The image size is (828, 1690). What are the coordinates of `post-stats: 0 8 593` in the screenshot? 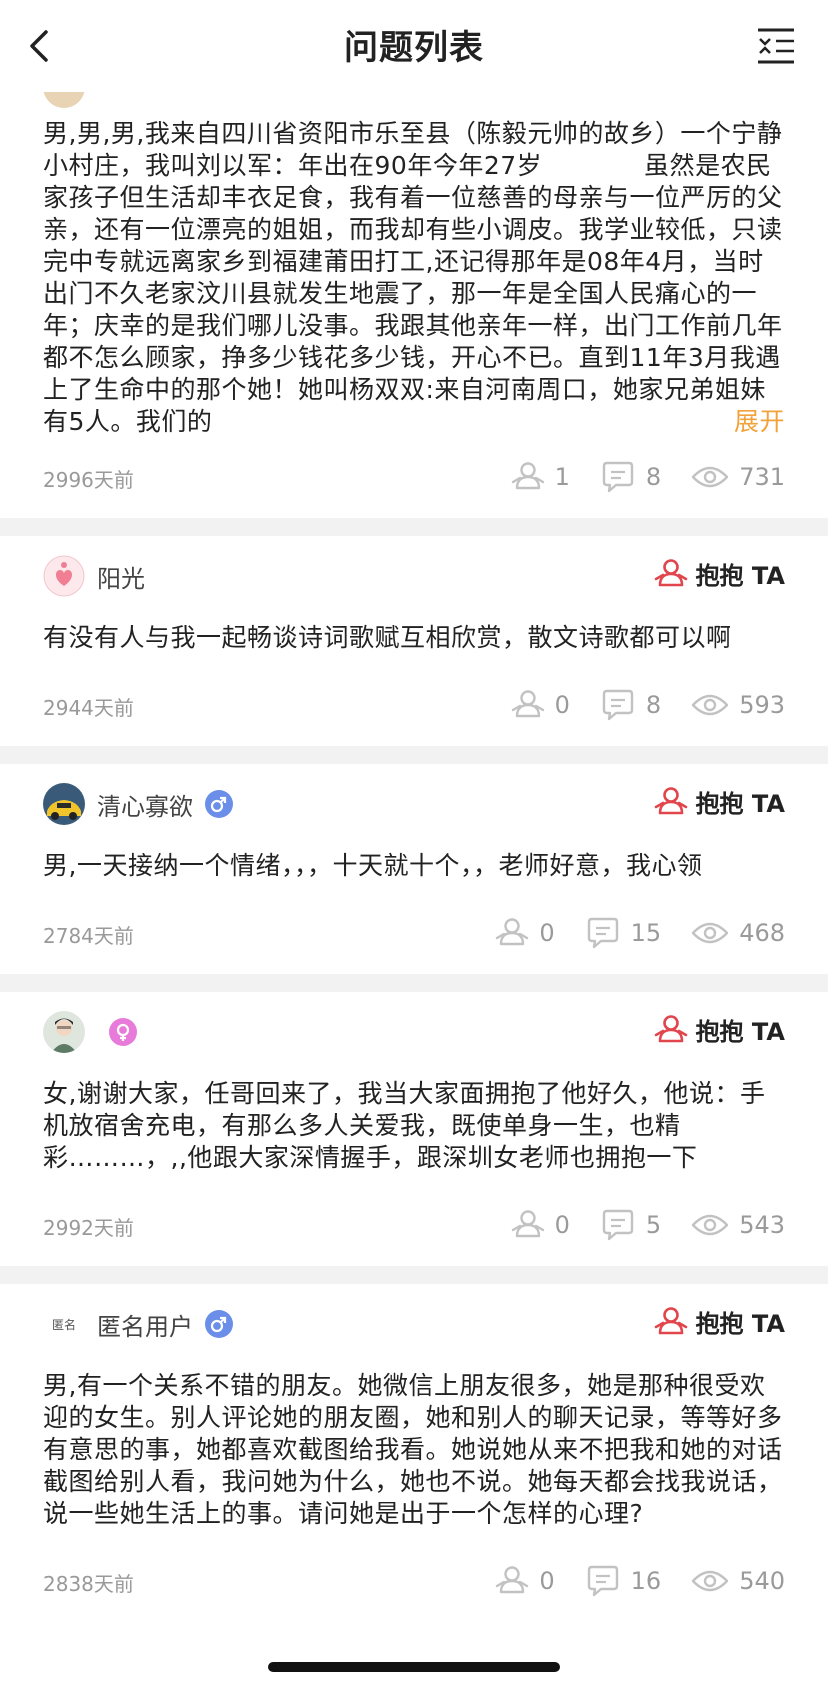 It's located at (633, 705).